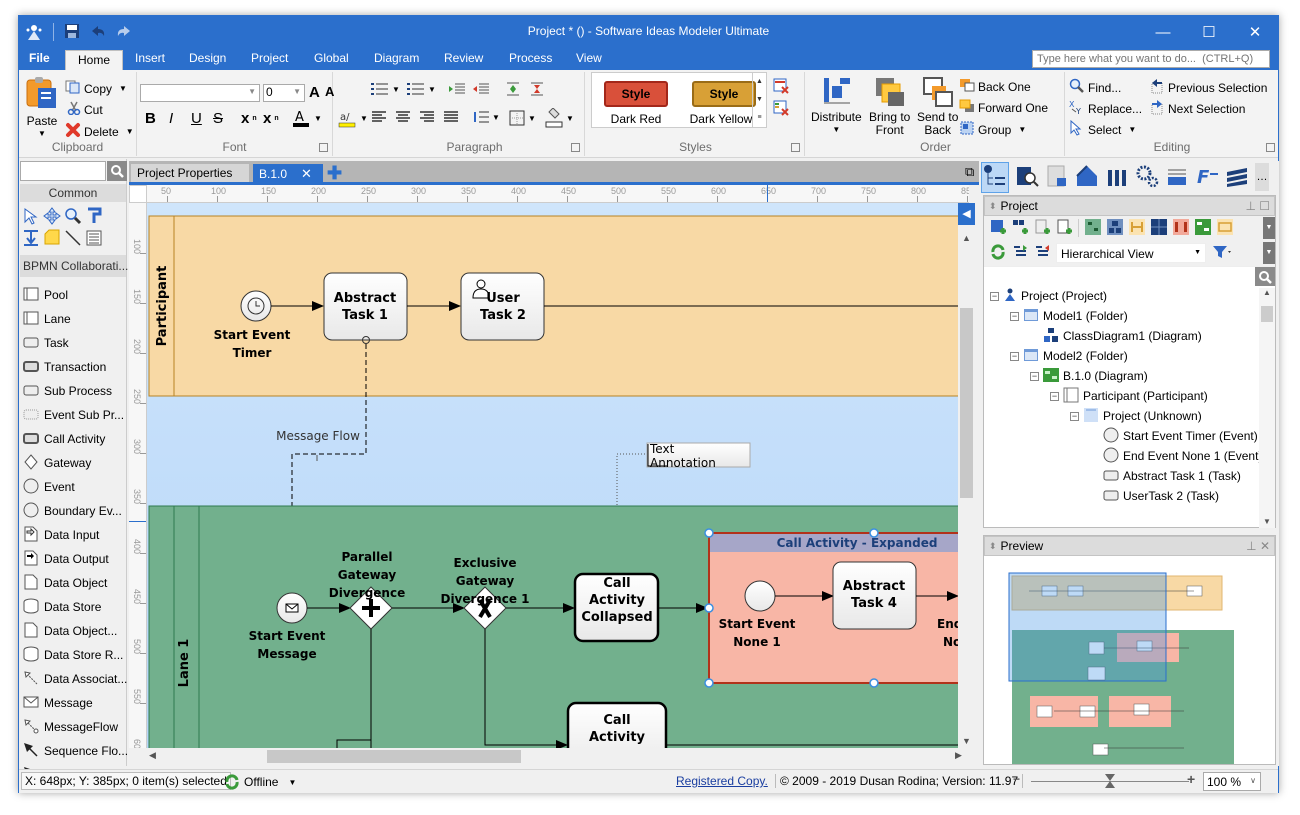 The height and width of the screenshot is (815, 1300). I want to click on vertical-scrollbar: ◀ ▲ ▼, so click(966, 475).